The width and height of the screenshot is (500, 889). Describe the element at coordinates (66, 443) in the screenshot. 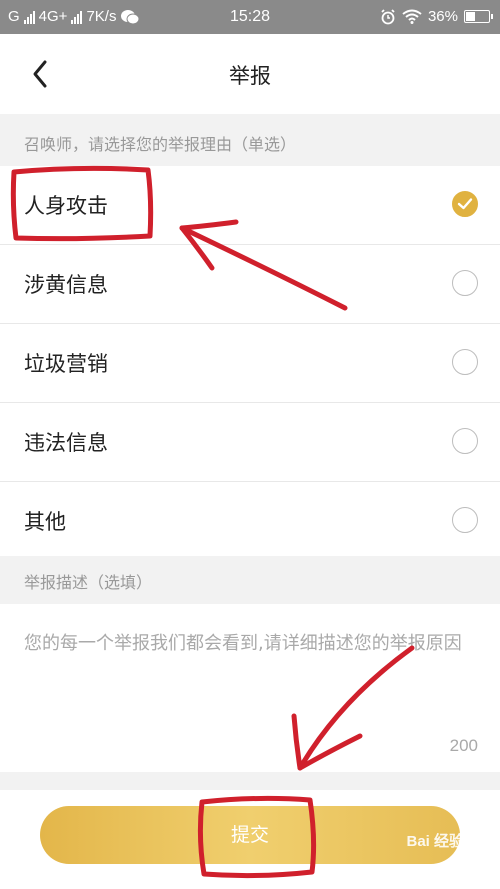

I see `reason-option-label: 违法信息` at that location.